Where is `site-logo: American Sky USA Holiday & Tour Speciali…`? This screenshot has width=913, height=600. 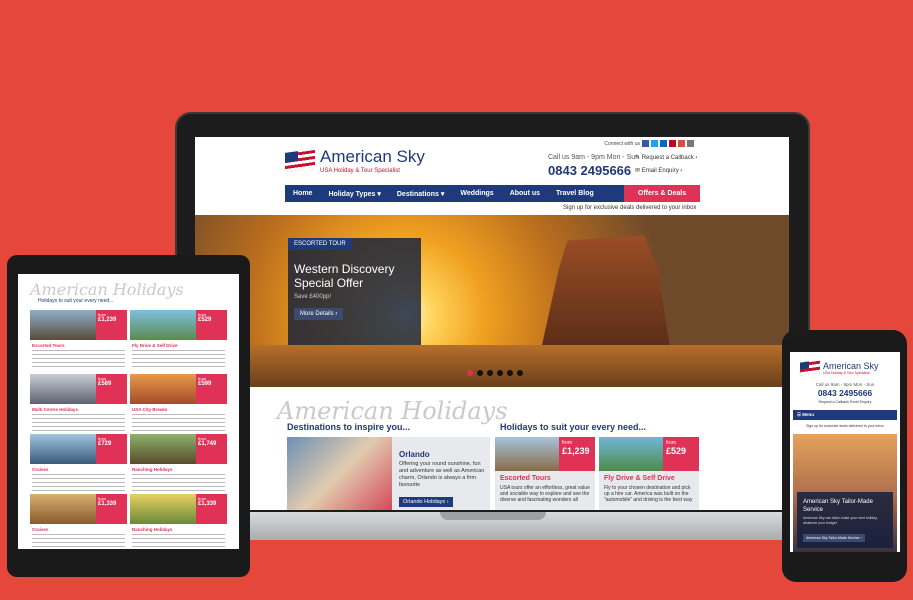 site-logo: American Sky USA Holiday & Tour Speciali… is located at coordinates (355, 160).